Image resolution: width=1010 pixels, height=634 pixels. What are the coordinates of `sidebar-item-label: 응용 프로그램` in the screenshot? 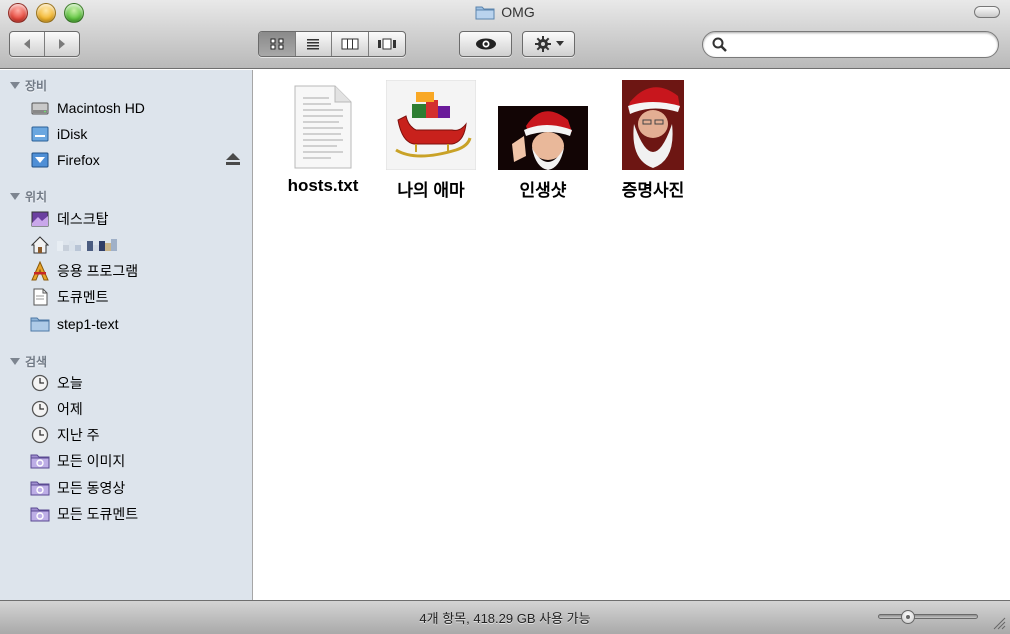 It's located at (98, 271).